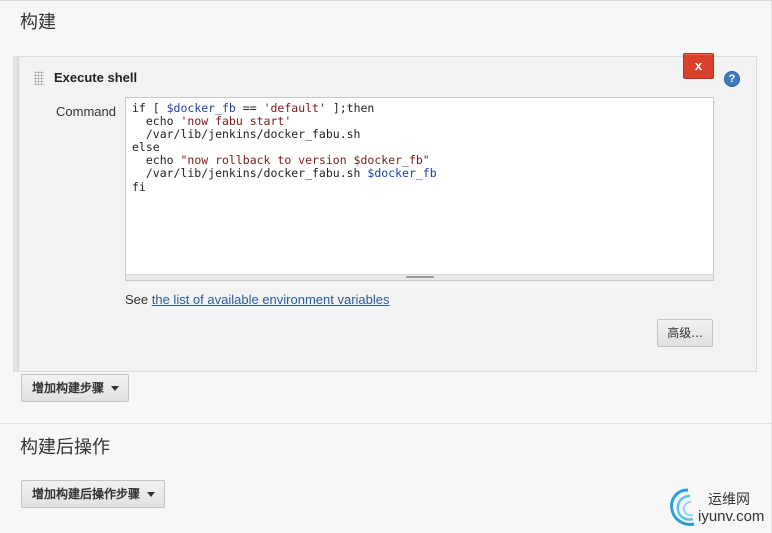 Image resolution: width=772 pixels, height=533 pixels. What do you see at coordinates (38, 22) in the screenshot?
I see `build-section-title: 构建` at bounding box center [38, 22].